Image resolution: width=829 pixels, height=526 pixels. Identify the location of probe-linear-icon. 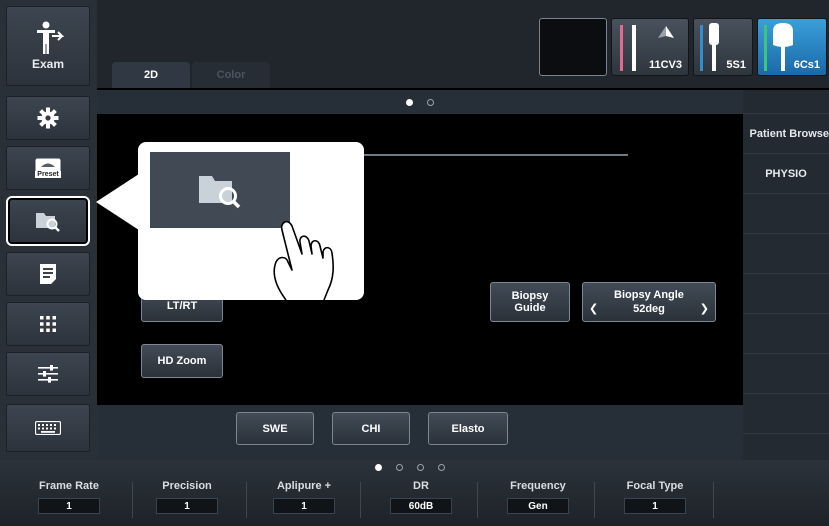
(634, 48).